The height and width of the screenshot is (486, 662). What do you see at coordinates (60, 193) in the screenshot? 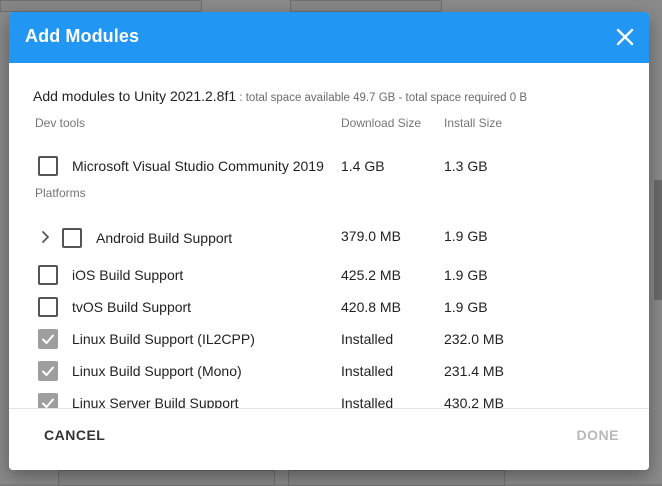
I see `section-platforms: Platforms` at bounding box center [60, 193].